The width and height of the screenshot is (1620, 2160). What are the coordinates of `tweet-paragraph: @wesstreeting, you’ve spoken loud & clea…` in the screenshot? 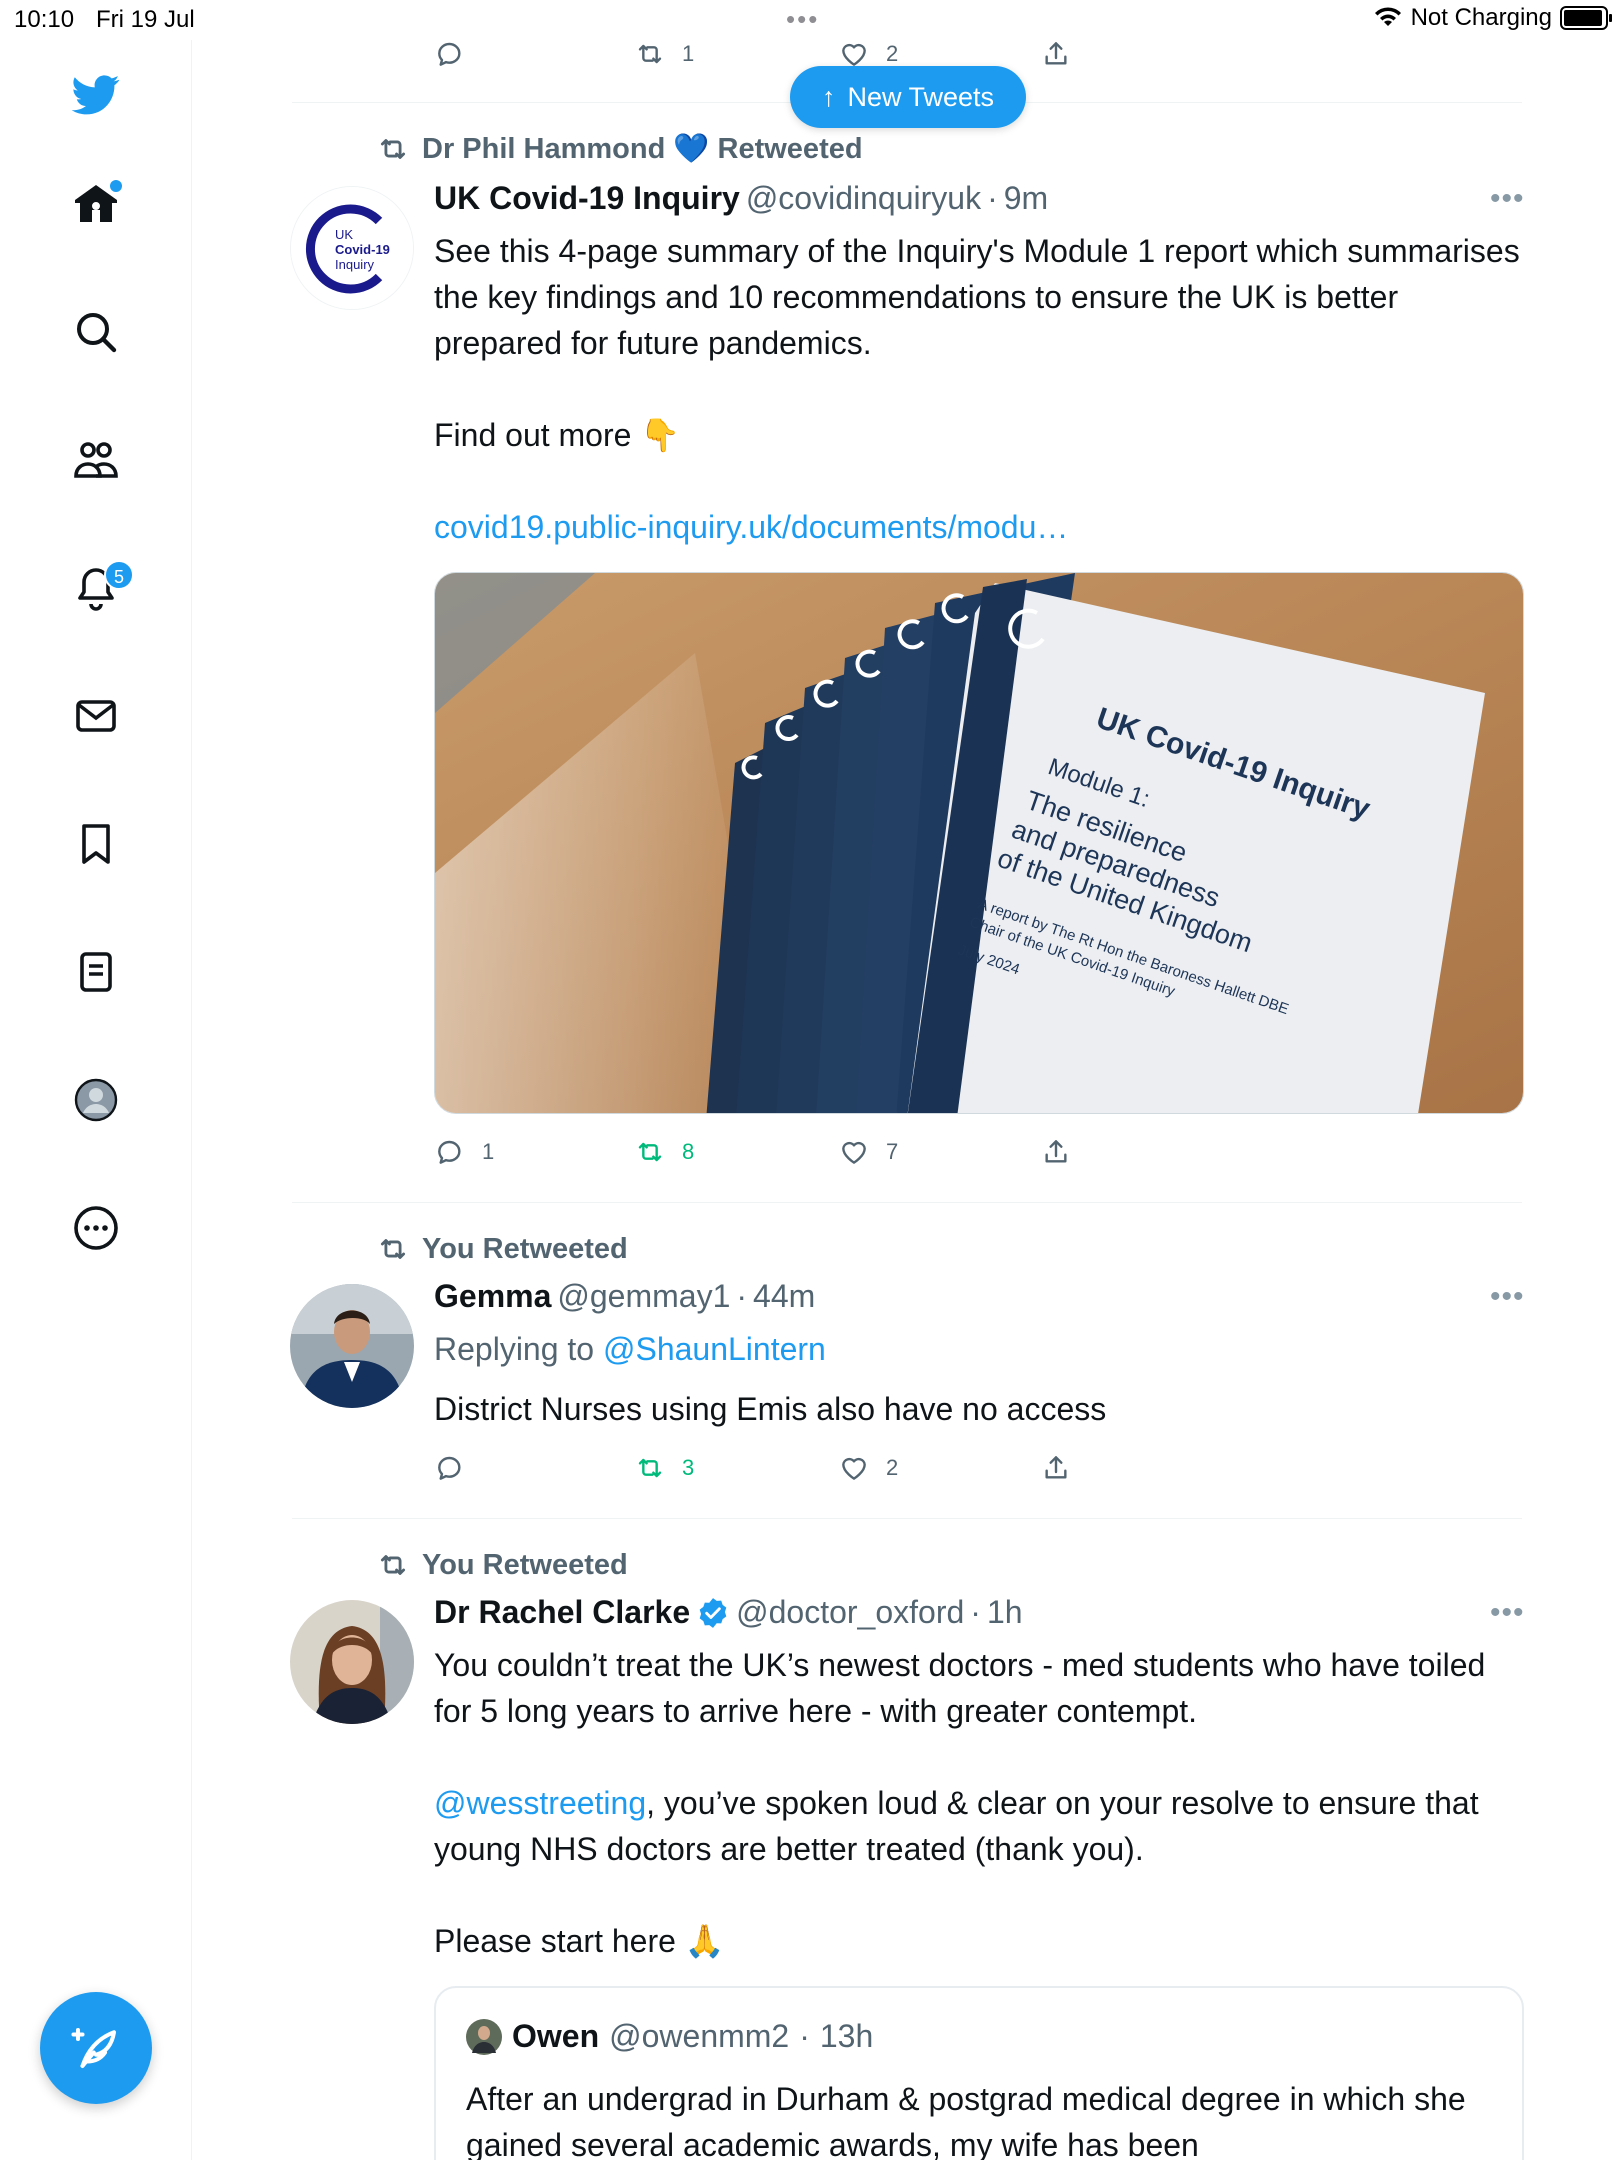 It's located at (979, 1826).